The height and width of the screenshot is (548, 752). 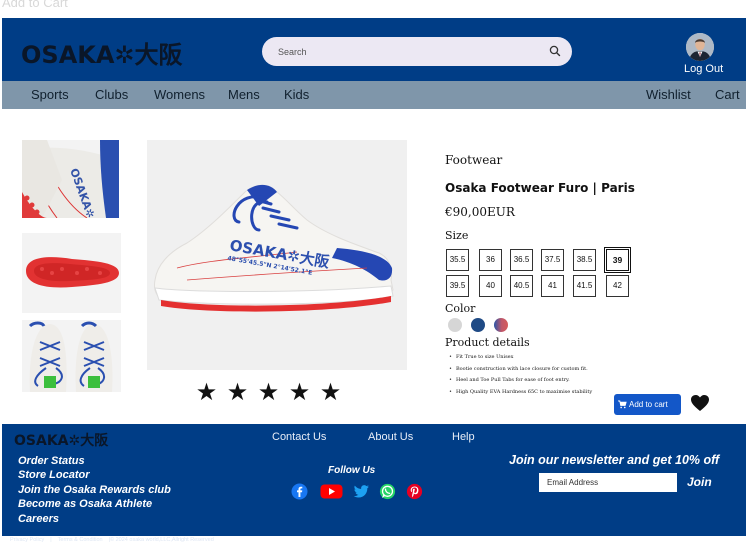 What do you see at coordinates (94, 475) in the screenshot?
I see `footer-link-store-locator: Store Locator` at bounding box center [94, 475].